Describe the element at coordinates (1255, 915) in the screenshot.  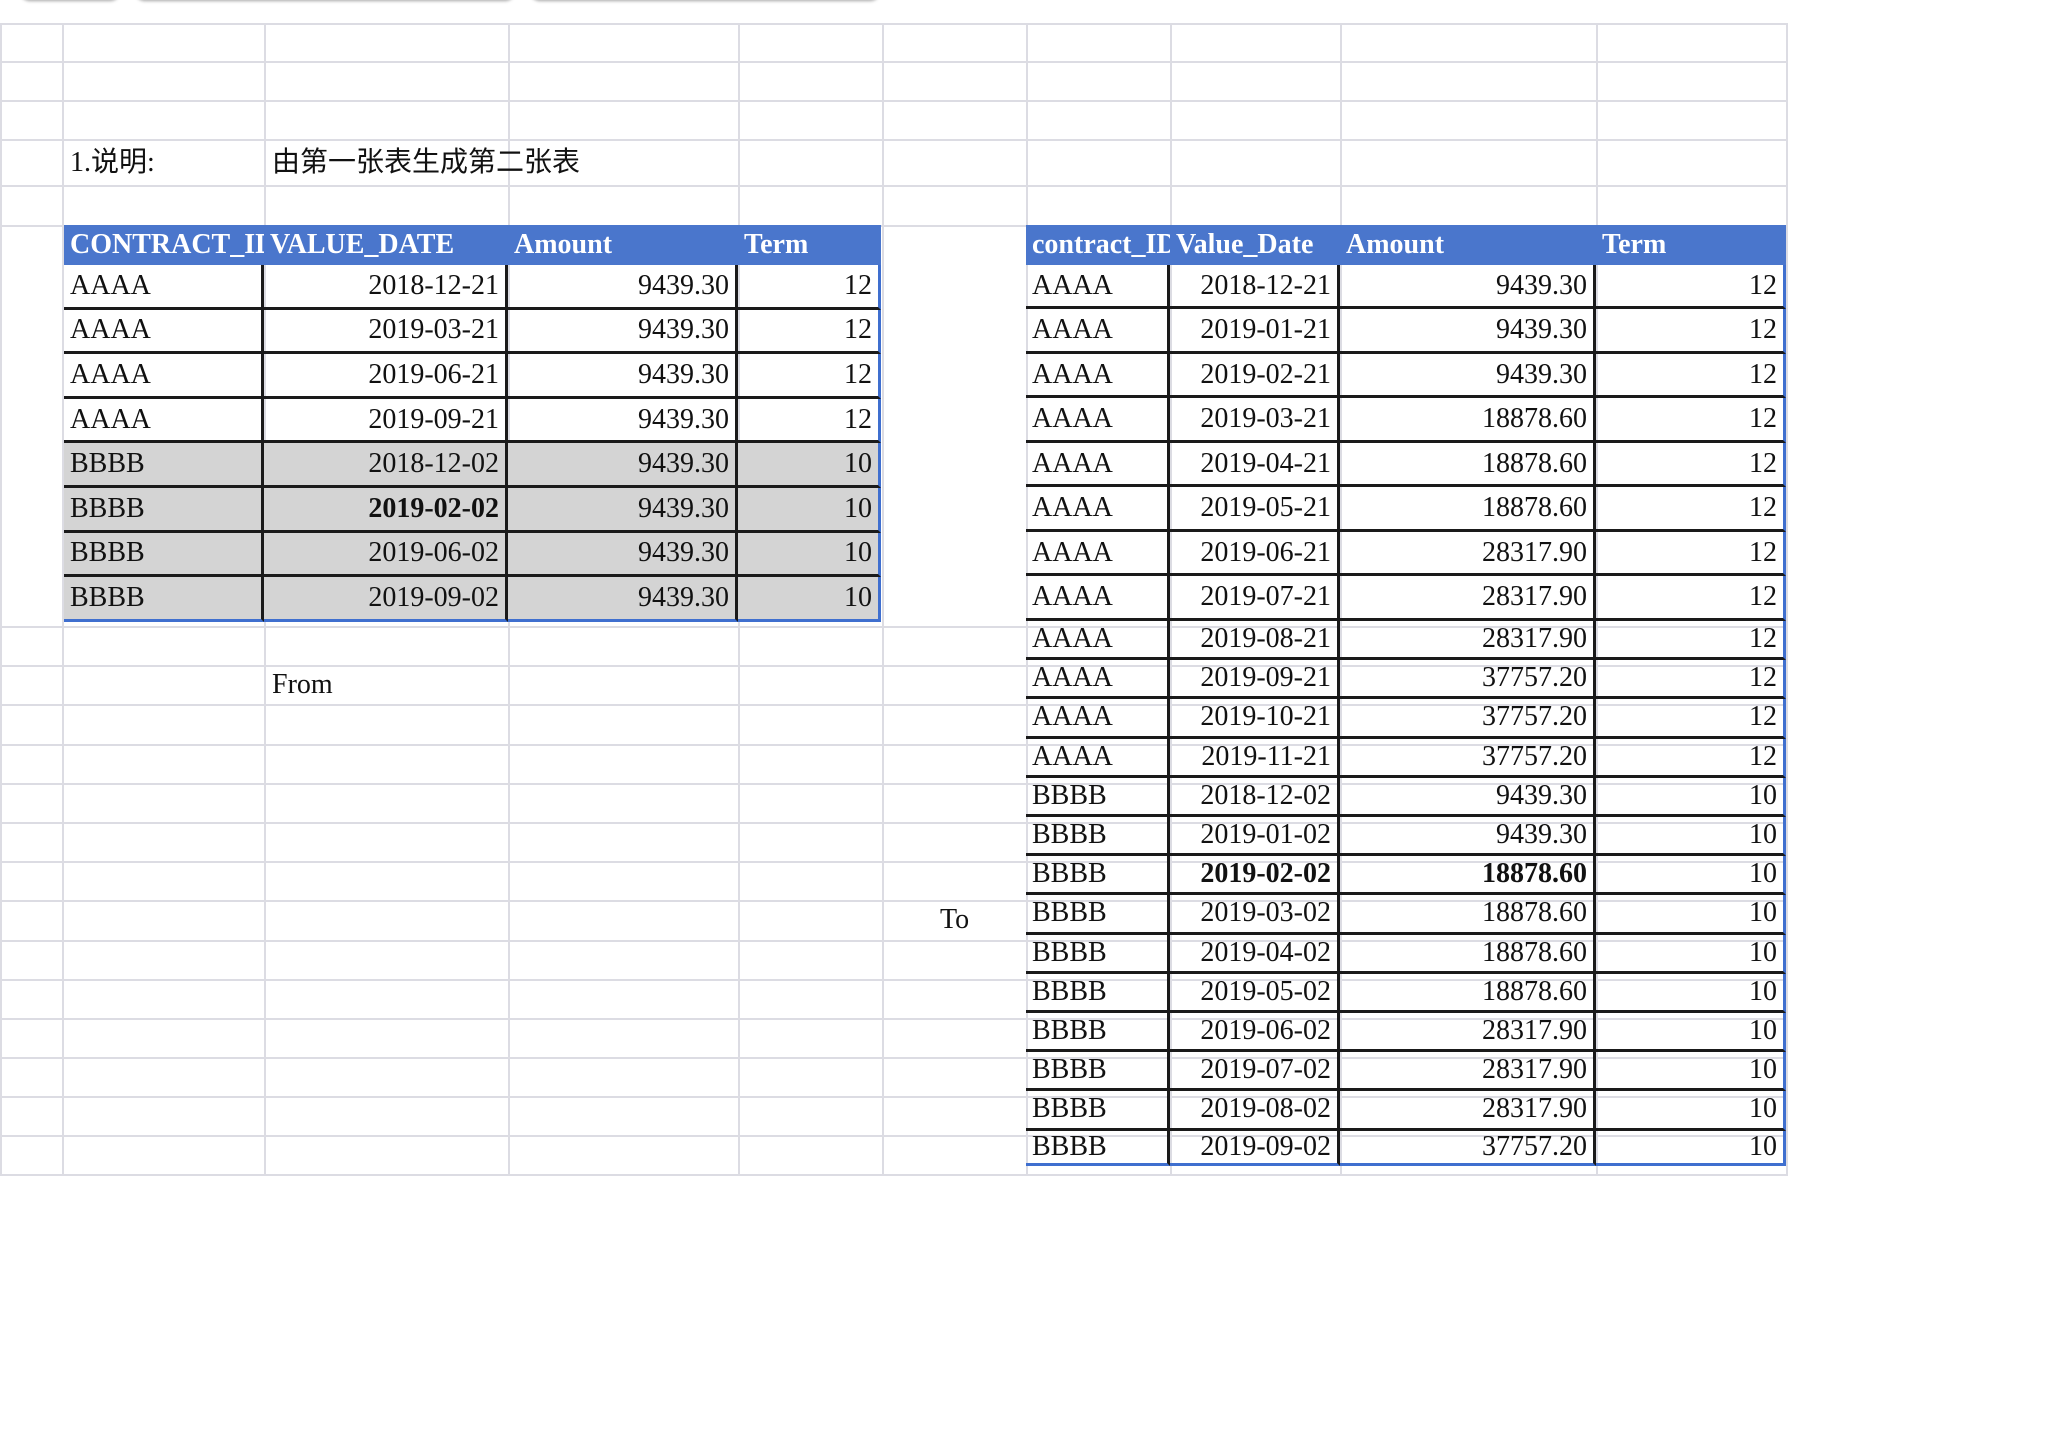
I see `result-cell-date: 2019-03-02` at that location.